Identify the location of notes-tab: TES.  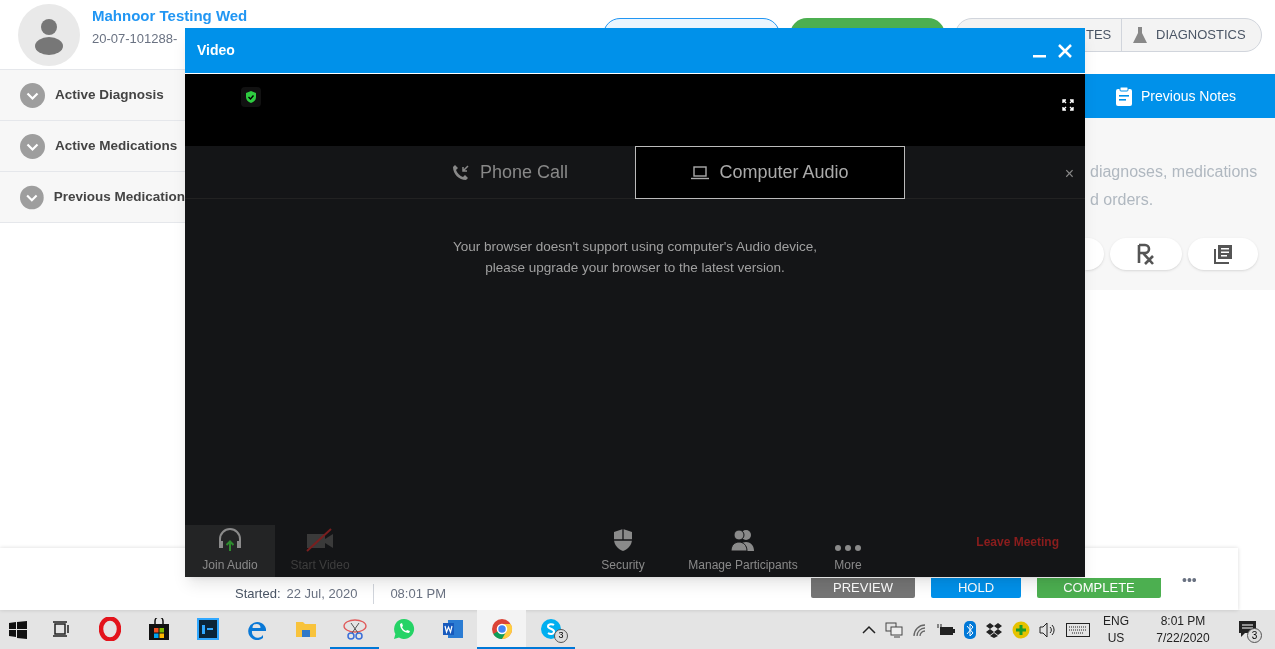
(1103, 35).